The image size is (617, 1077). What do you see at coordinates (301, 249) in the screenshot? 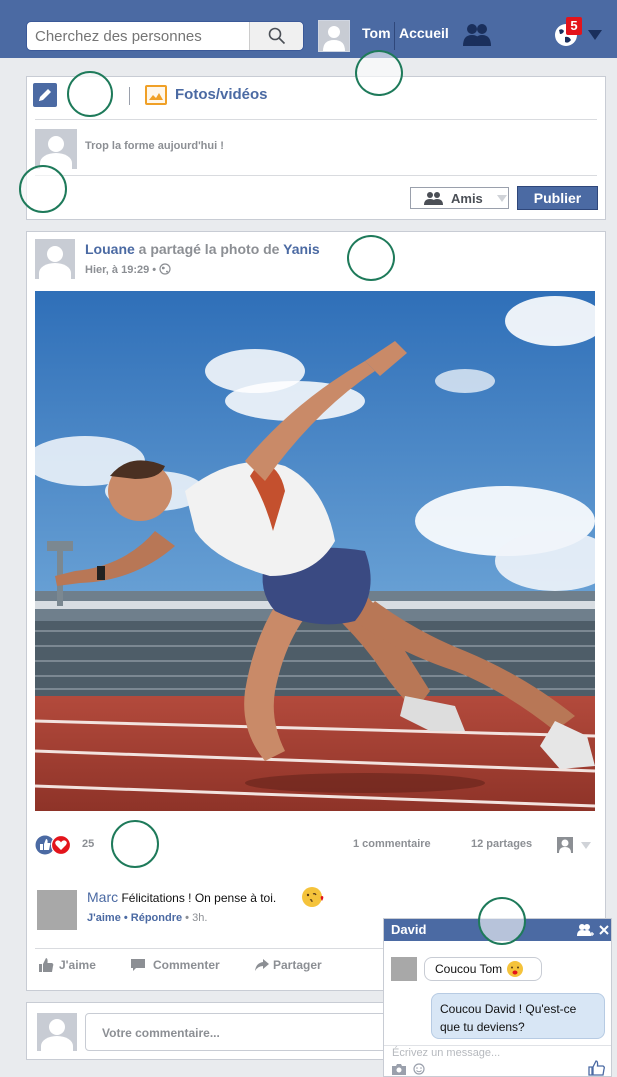
I see `shared-from-link: Yanis` at bounding box center [301, 249].